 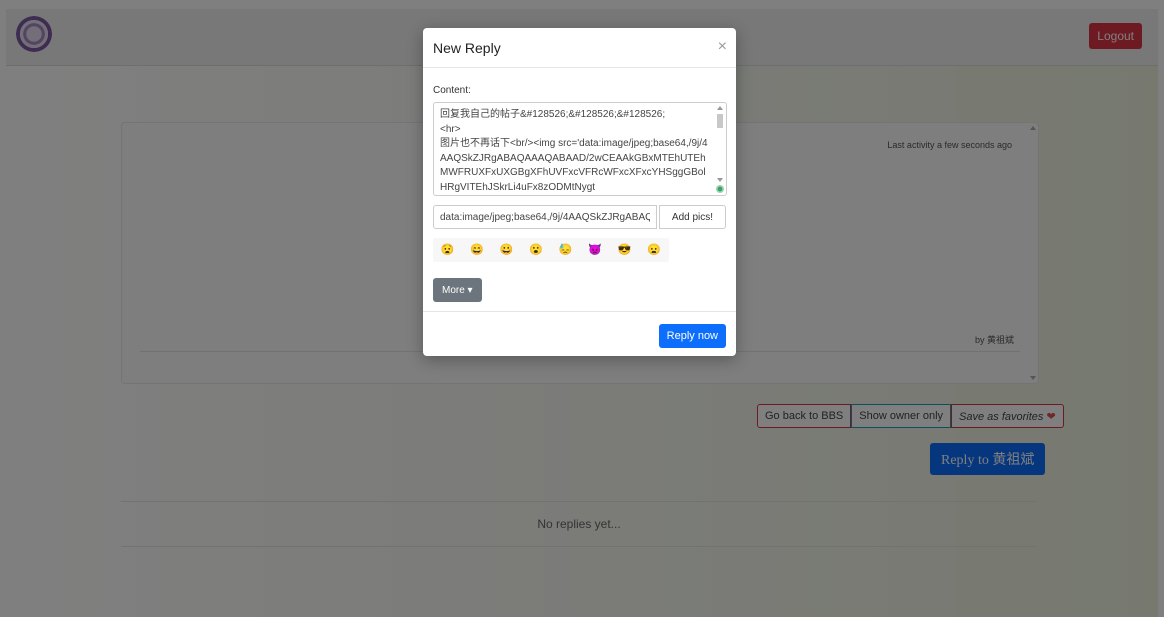 What do you see at coordinates (595, 250) in the screenshot?
I see `emoji-devil-icon: 👿` at bounding box center [595, 250].